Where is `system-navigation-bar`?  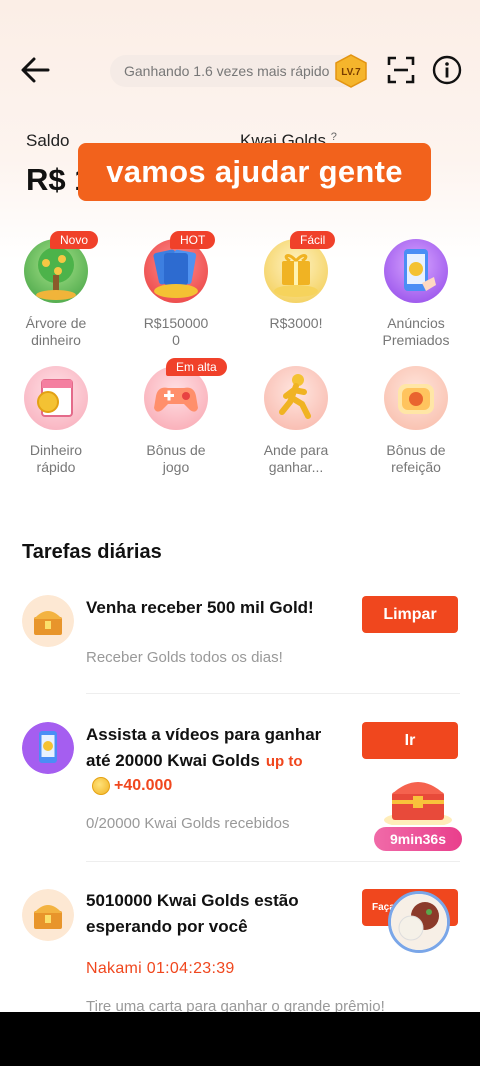 system-navigation-bar is located at coordinates (240, 1039).